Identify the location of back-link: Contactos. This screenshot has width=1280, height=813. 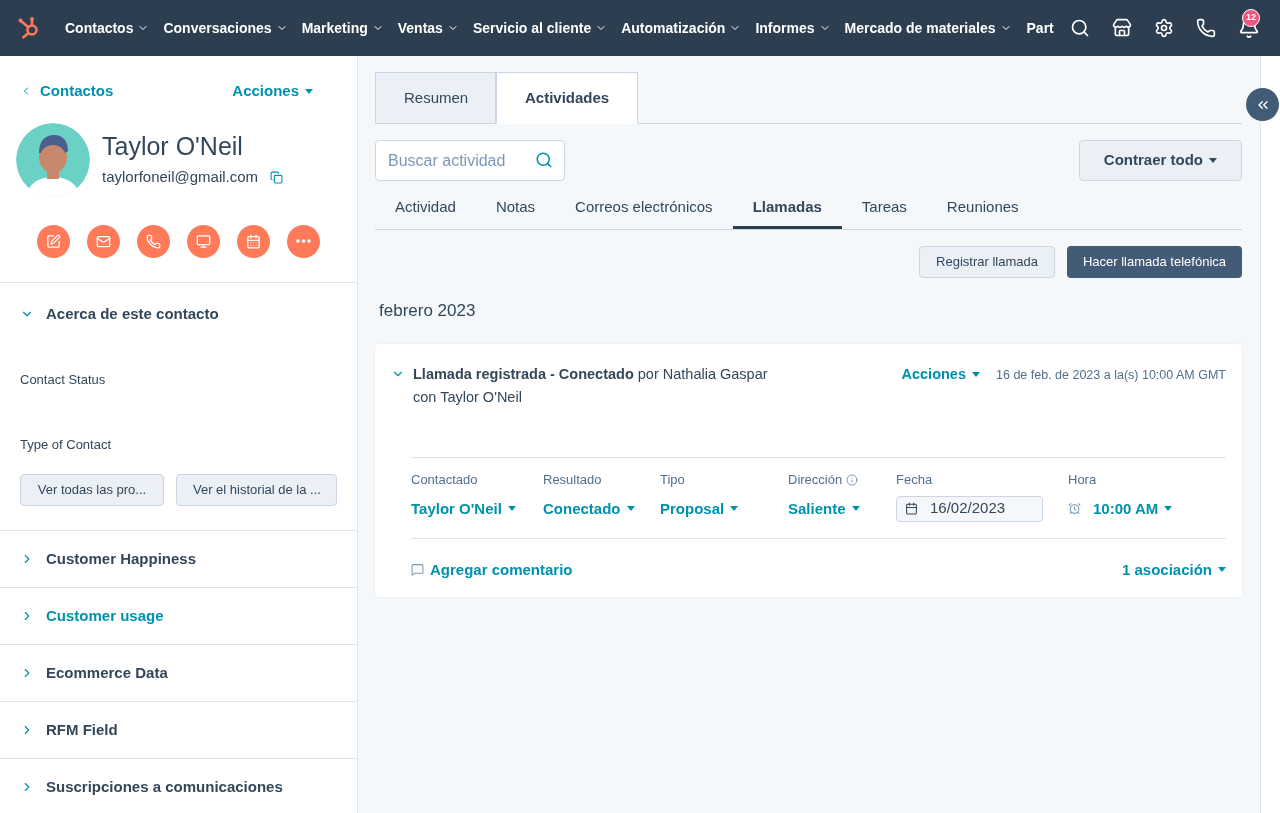
(67, 91).